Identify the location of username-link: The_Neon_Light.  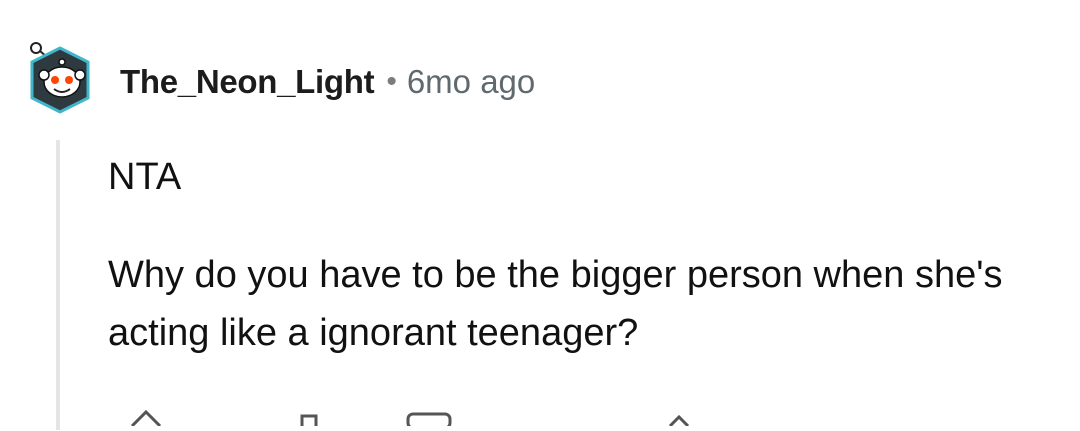
(247, 82).